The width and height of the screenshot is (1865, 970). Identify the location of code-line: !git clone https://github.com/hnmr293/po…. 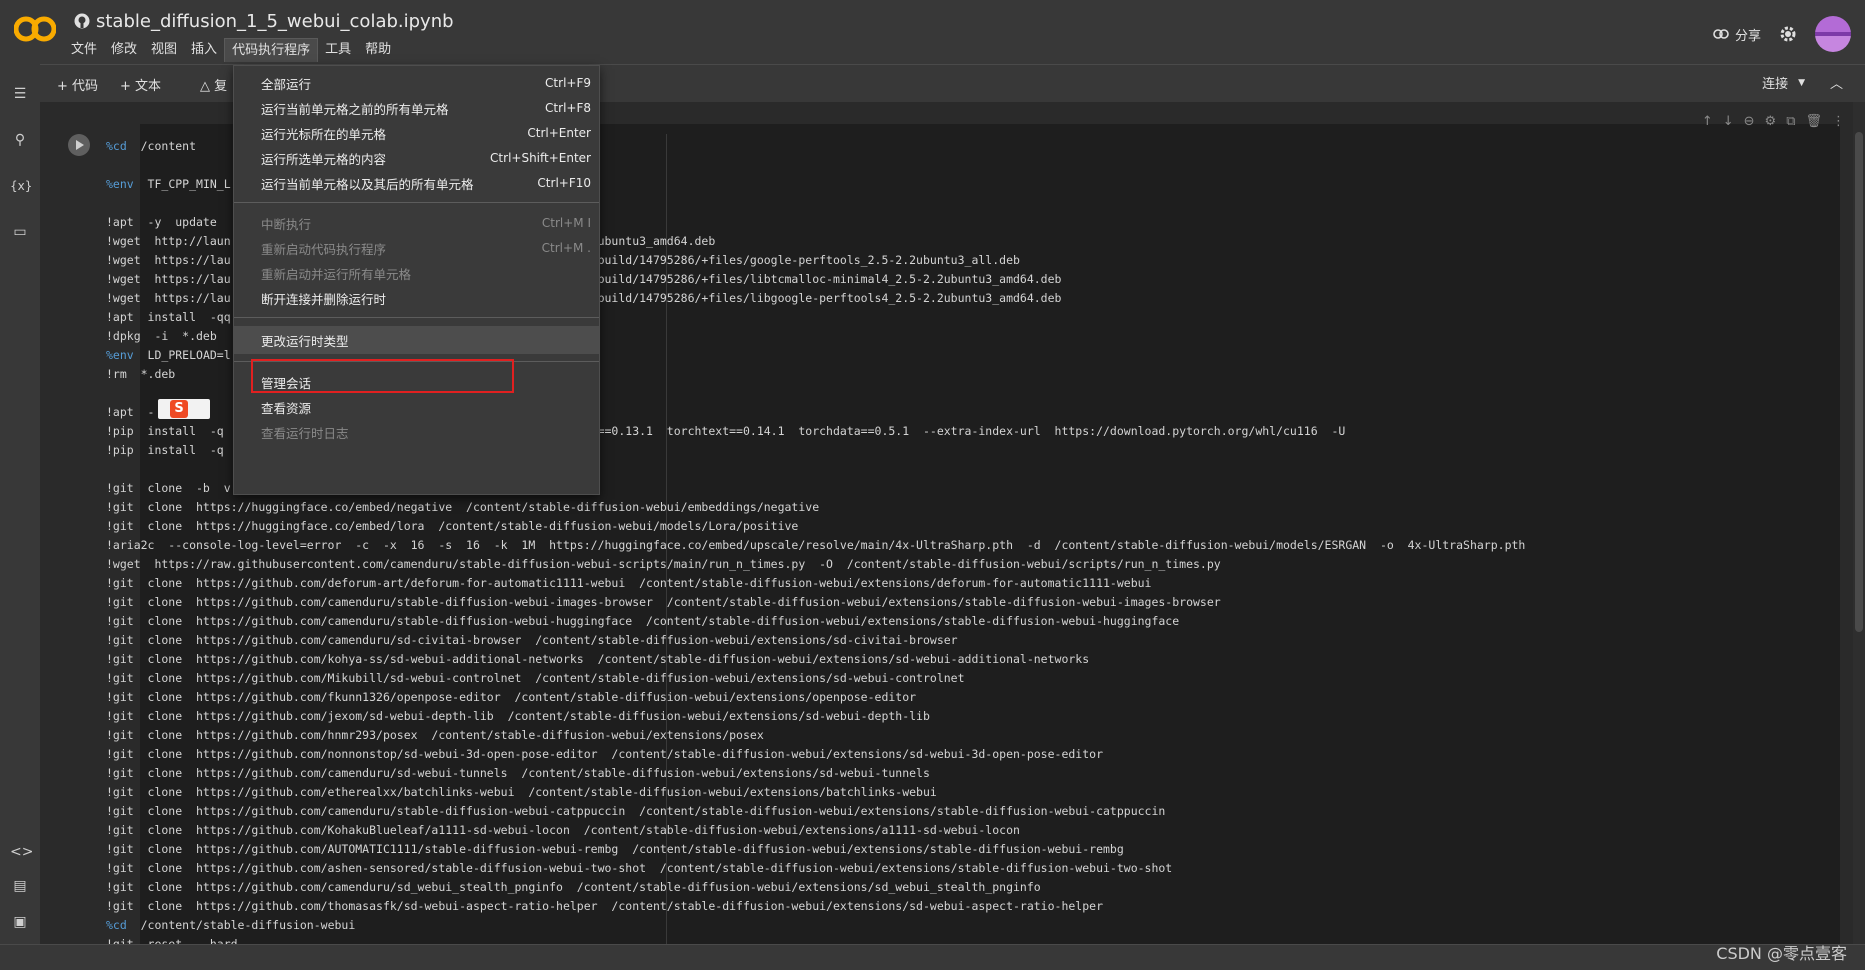
(435, 735).